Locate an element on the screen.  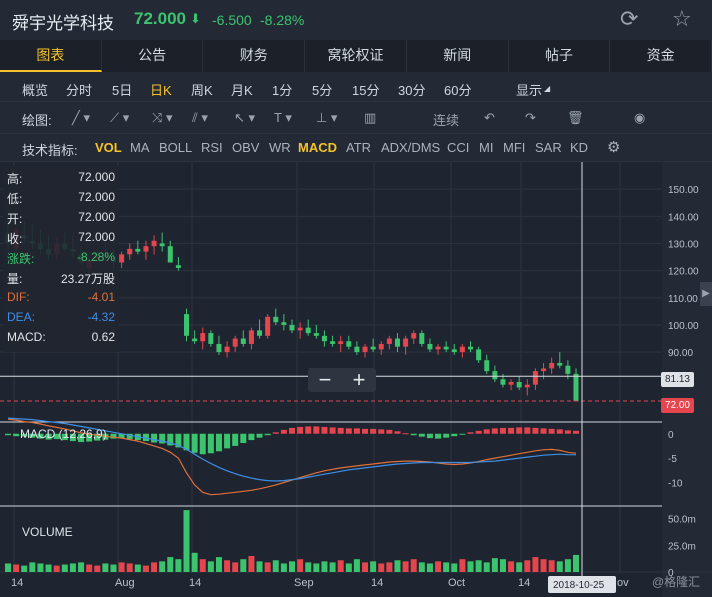
indicator-mi: MI is located at coordinates (486, 147).